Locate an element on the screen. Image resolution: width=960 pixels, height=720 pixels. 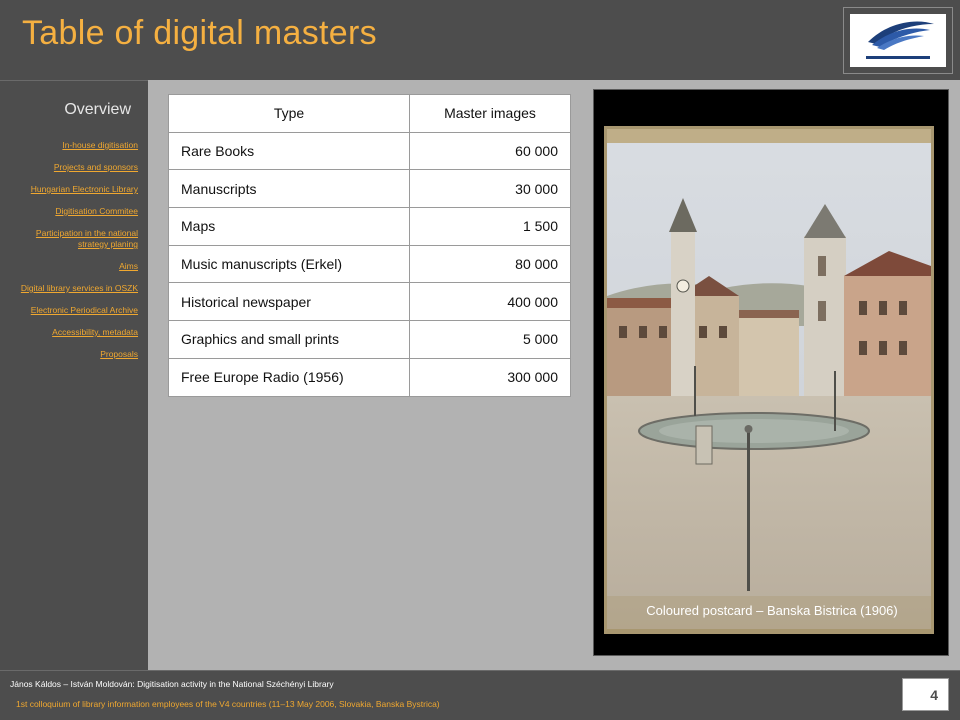
library-logo is located at coordinates (898, 40).